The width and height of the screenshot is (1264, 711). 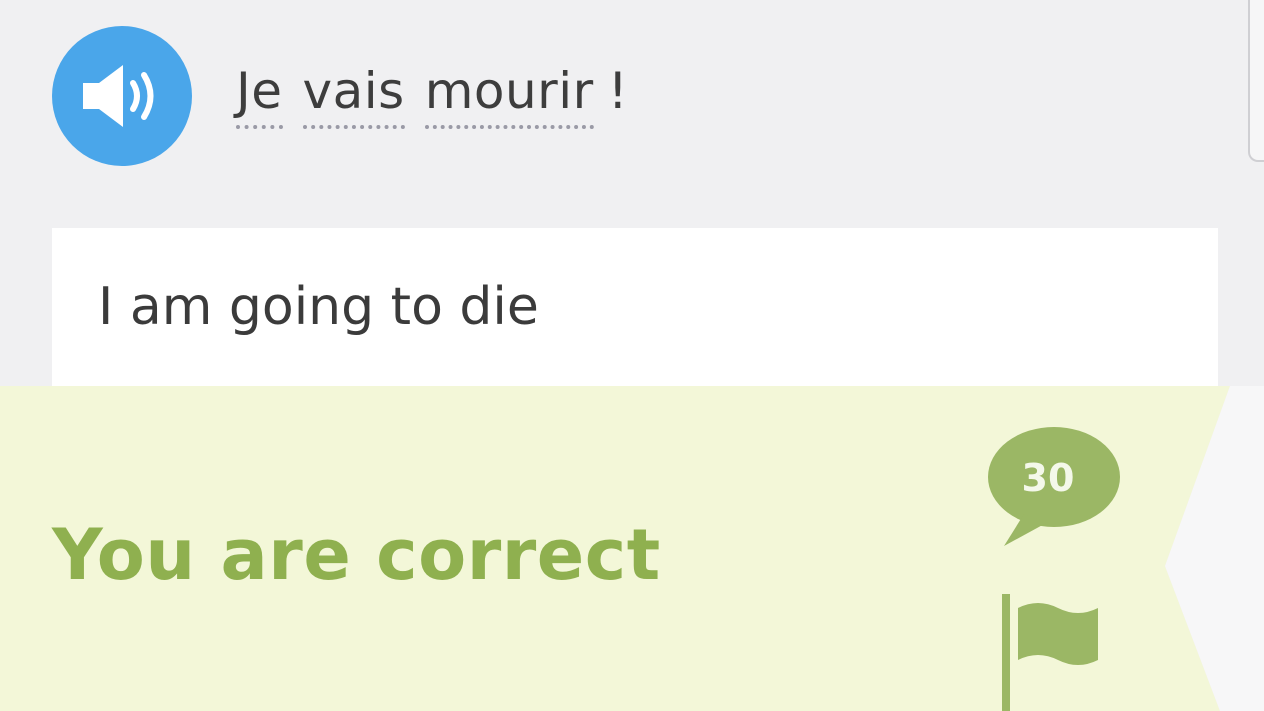 I want to click on prompt-sentence: Je vais mourir !, so click(x=432, y=95).